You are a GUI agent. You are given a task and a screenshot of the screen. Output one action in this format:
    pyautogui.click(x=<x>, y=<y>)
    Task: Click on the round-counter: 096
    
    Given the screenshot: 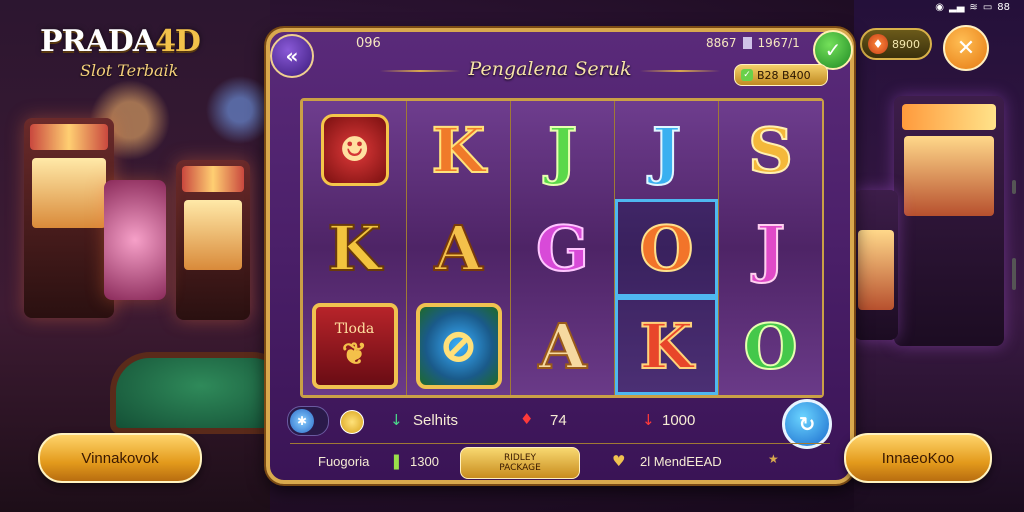 What is the action you would take?
    pyautogui.click(x=368, y=43)
    